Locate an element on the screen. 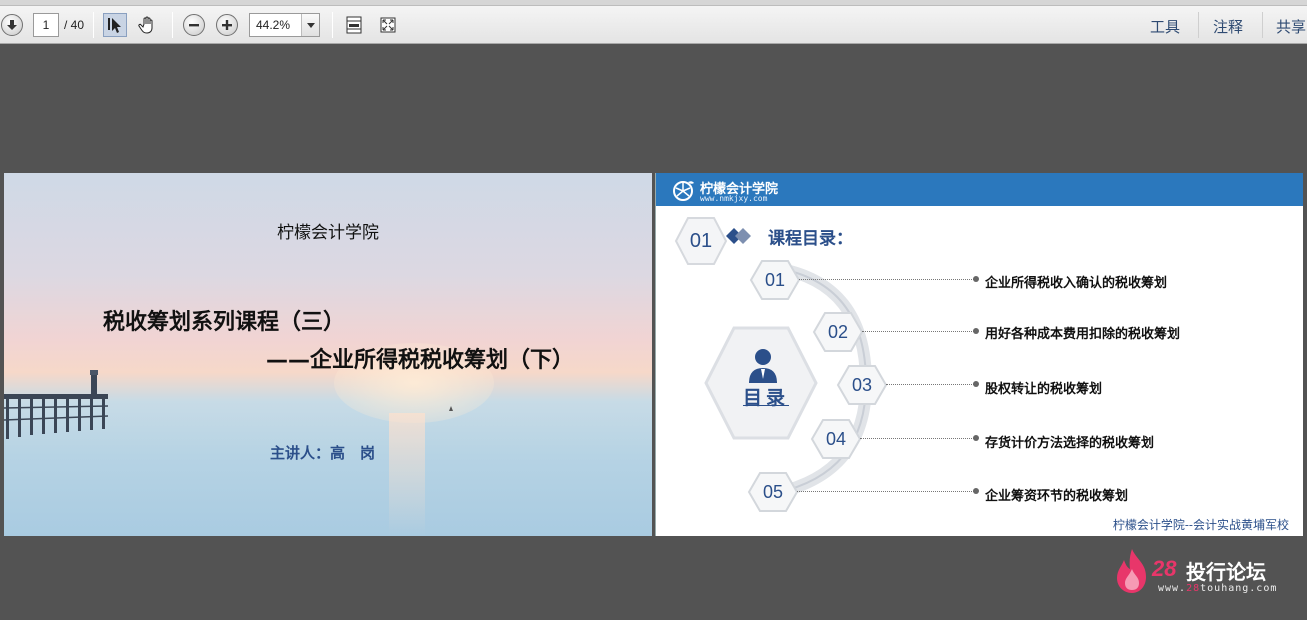  hand-icon is located at coordinates (145, 25).